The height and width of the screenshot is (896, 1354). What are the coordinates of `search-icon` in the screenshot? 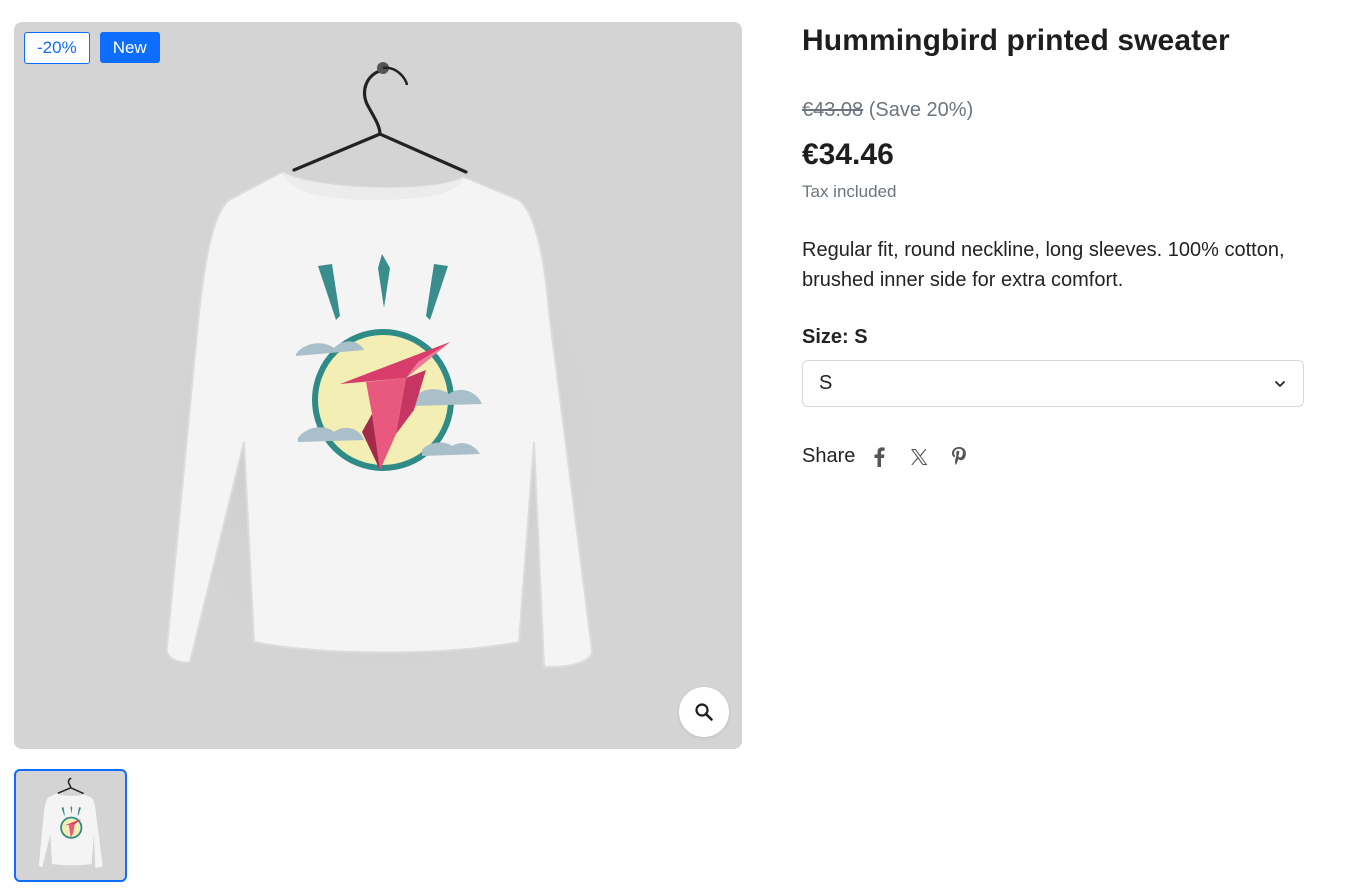 It's located at (704, 712).